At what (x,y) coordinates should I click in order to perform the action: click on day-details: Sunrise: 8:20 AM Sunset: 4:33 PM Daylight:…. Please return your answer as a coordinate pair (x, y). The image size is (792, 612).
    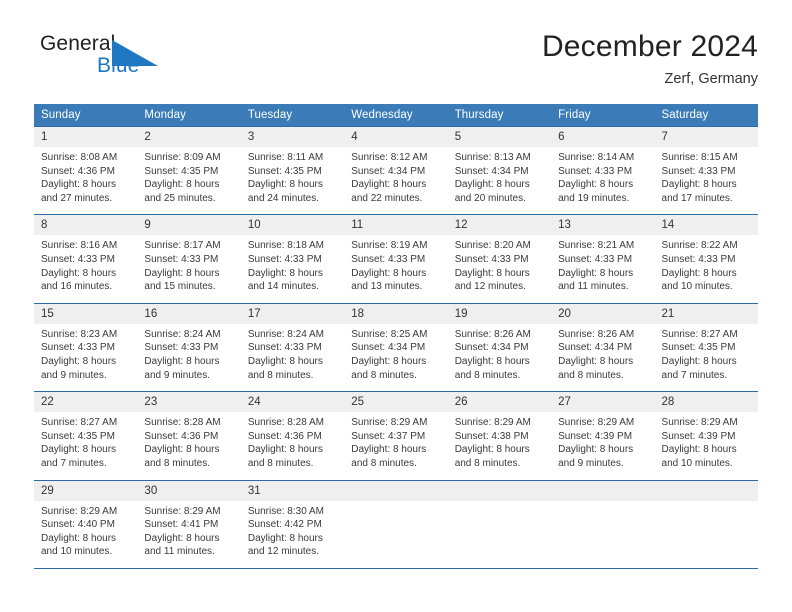
    Looking at the image, I should click on (499, 268).